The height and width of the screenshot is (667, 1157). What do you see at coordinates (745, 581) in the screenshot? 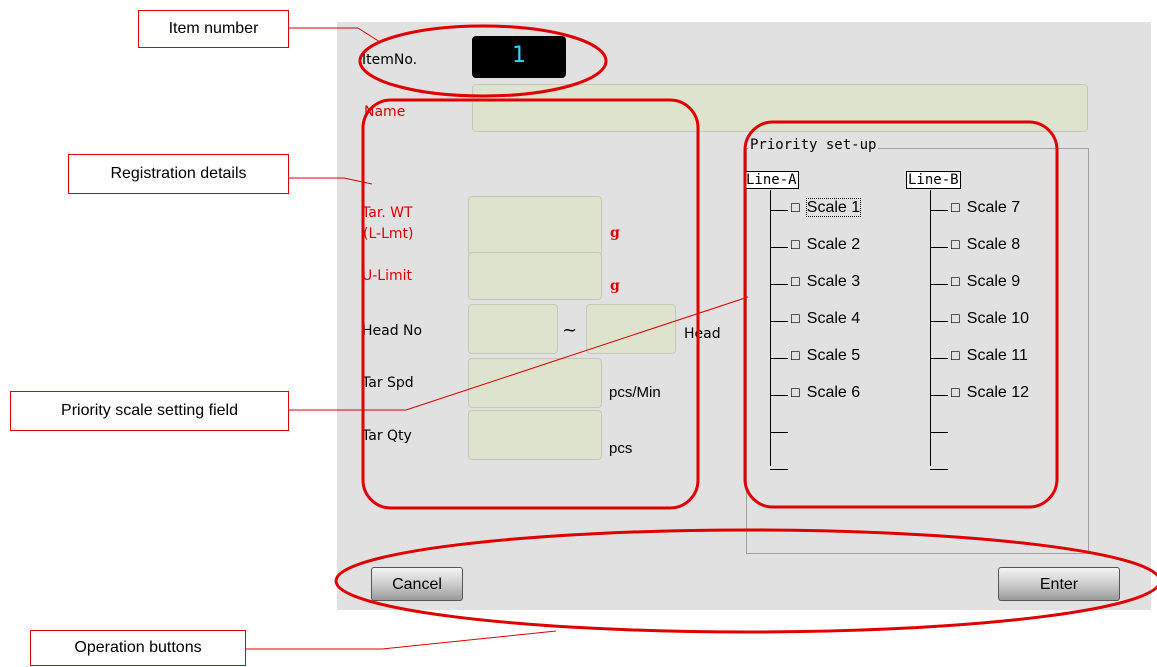
I see `operation-buttons-highlight` at bounding box center [745, 581].